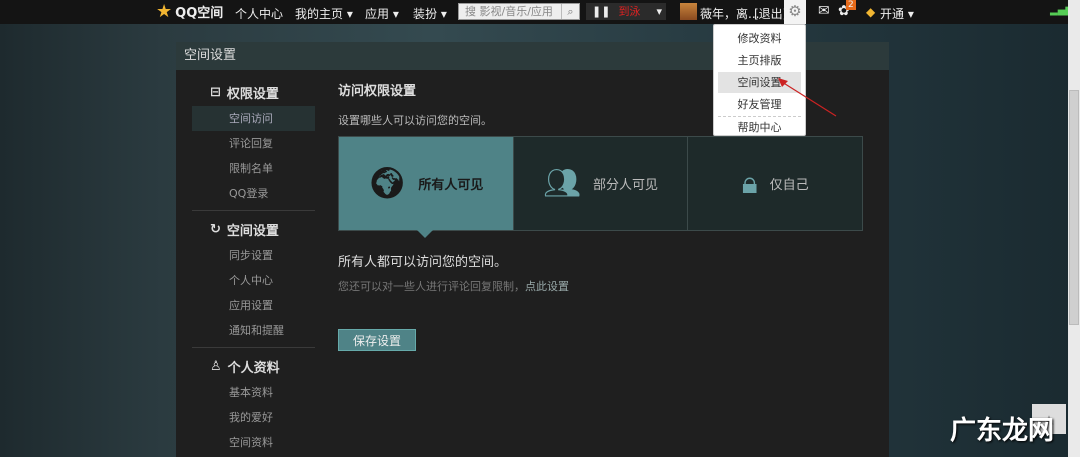 This screenshot has height=457, width=1080. What do you see at coordinates (795, 12) in the screenshot?
I see `gear-icon: ⚙` at bounding box center [795, 12].